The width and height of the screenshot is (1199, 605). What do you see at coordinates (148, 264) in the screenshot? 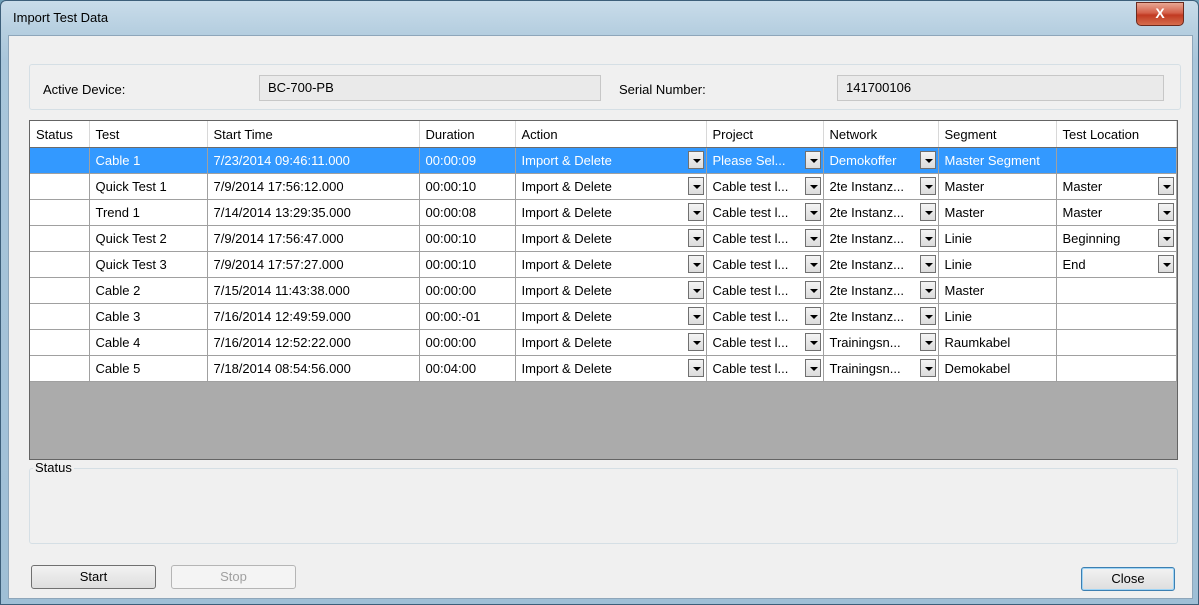
I see `cell-test: Quick Test 3` at bounding box center [148, 264].